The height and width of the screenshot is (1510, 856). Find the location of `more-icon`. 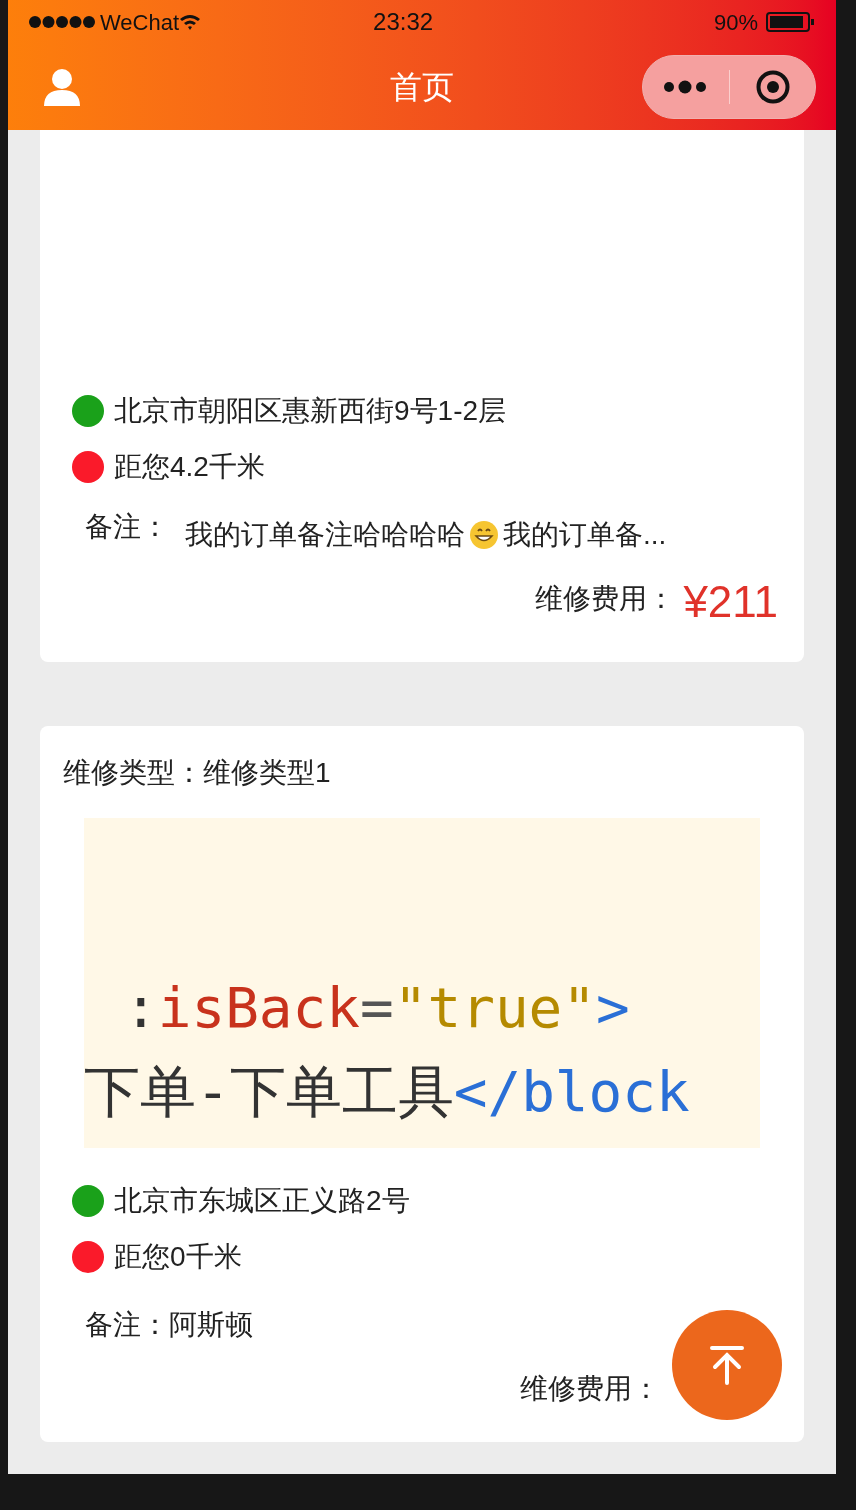

more-icon is located at coordinates (685, 87).